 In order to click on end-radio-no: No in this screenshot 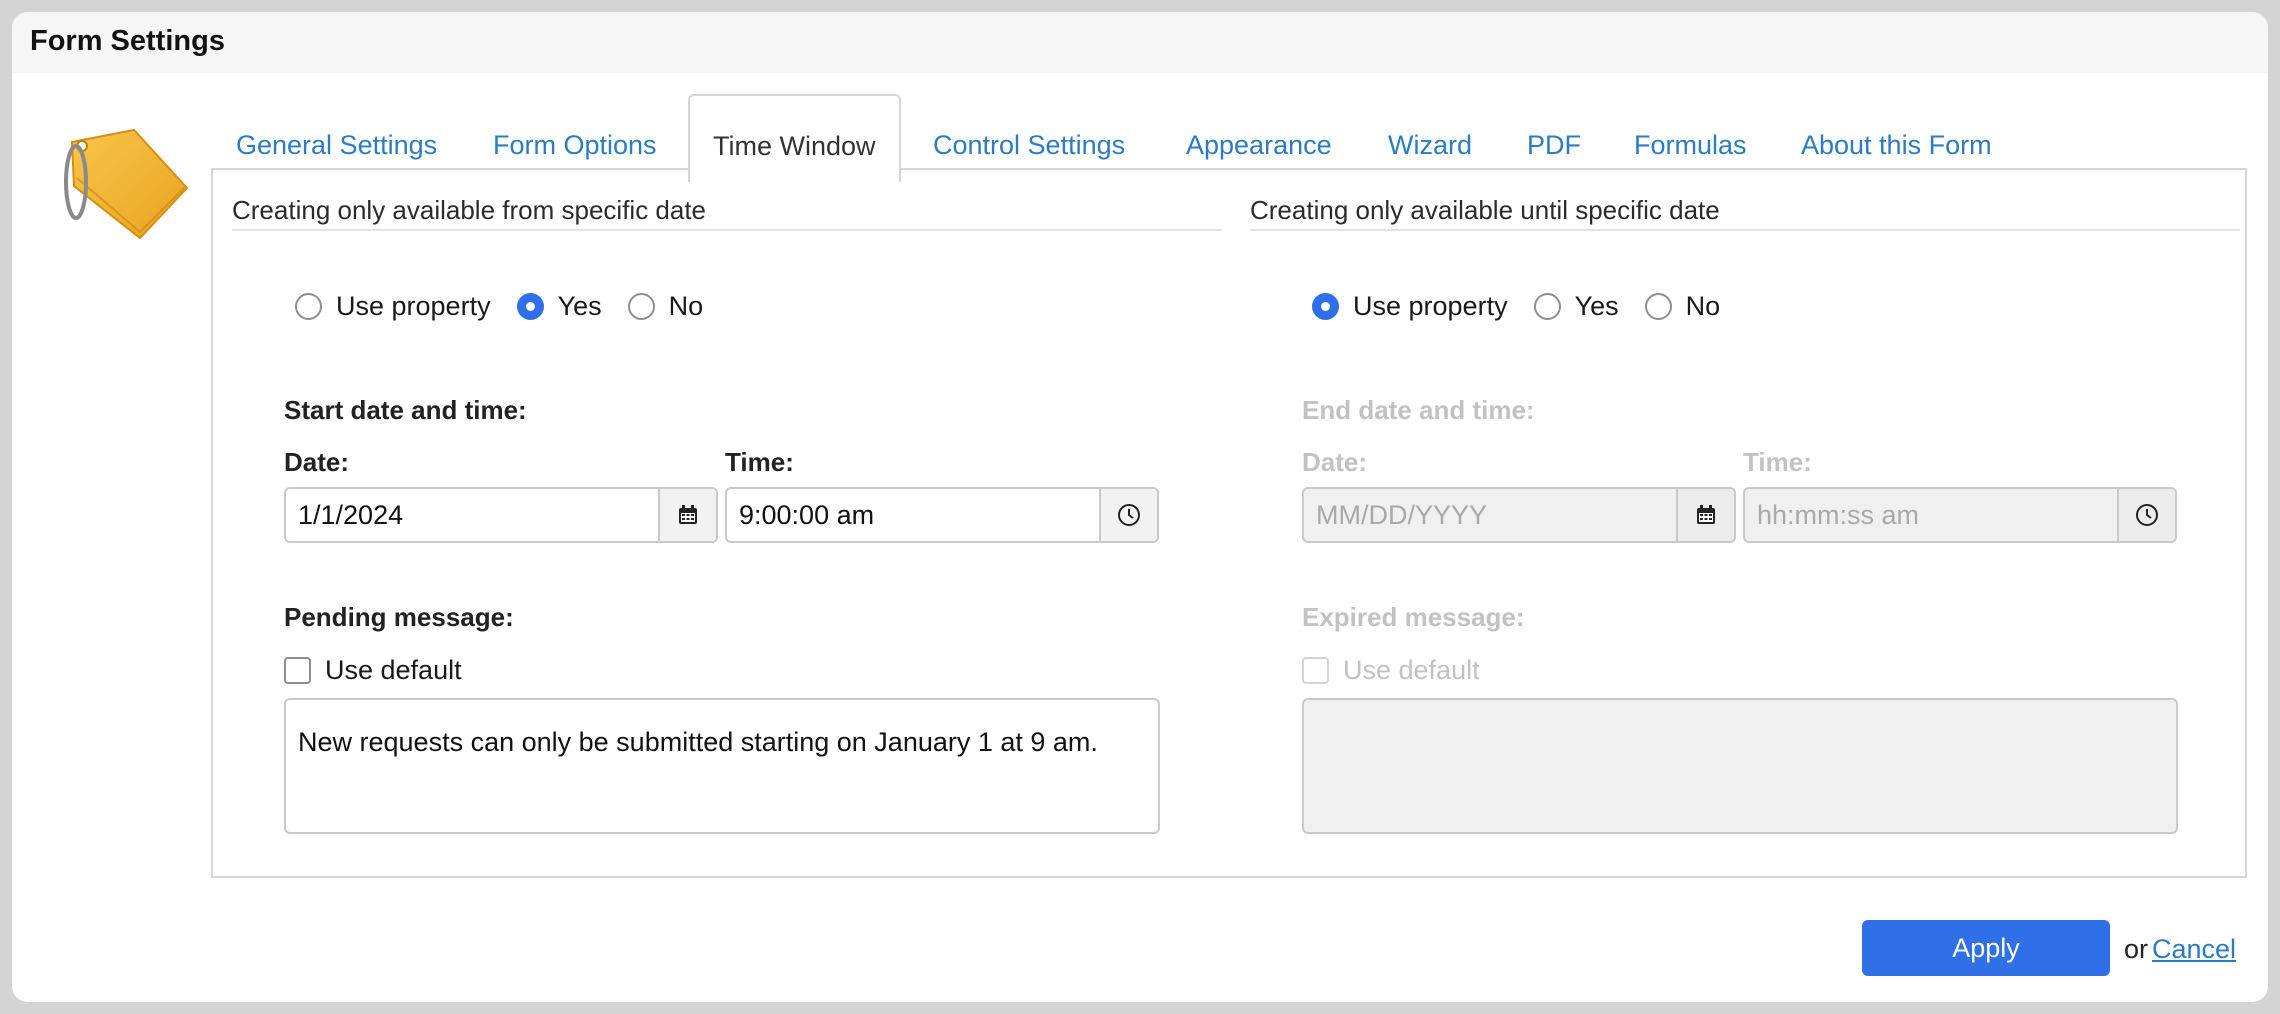, I will do `click(1682, 306)`.